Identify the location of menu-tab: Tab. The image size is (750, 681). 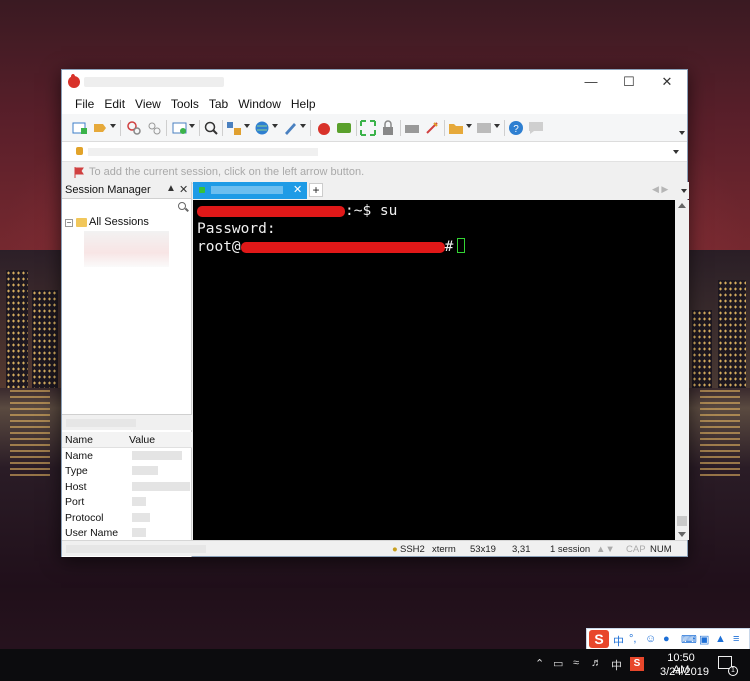
(218, 104).